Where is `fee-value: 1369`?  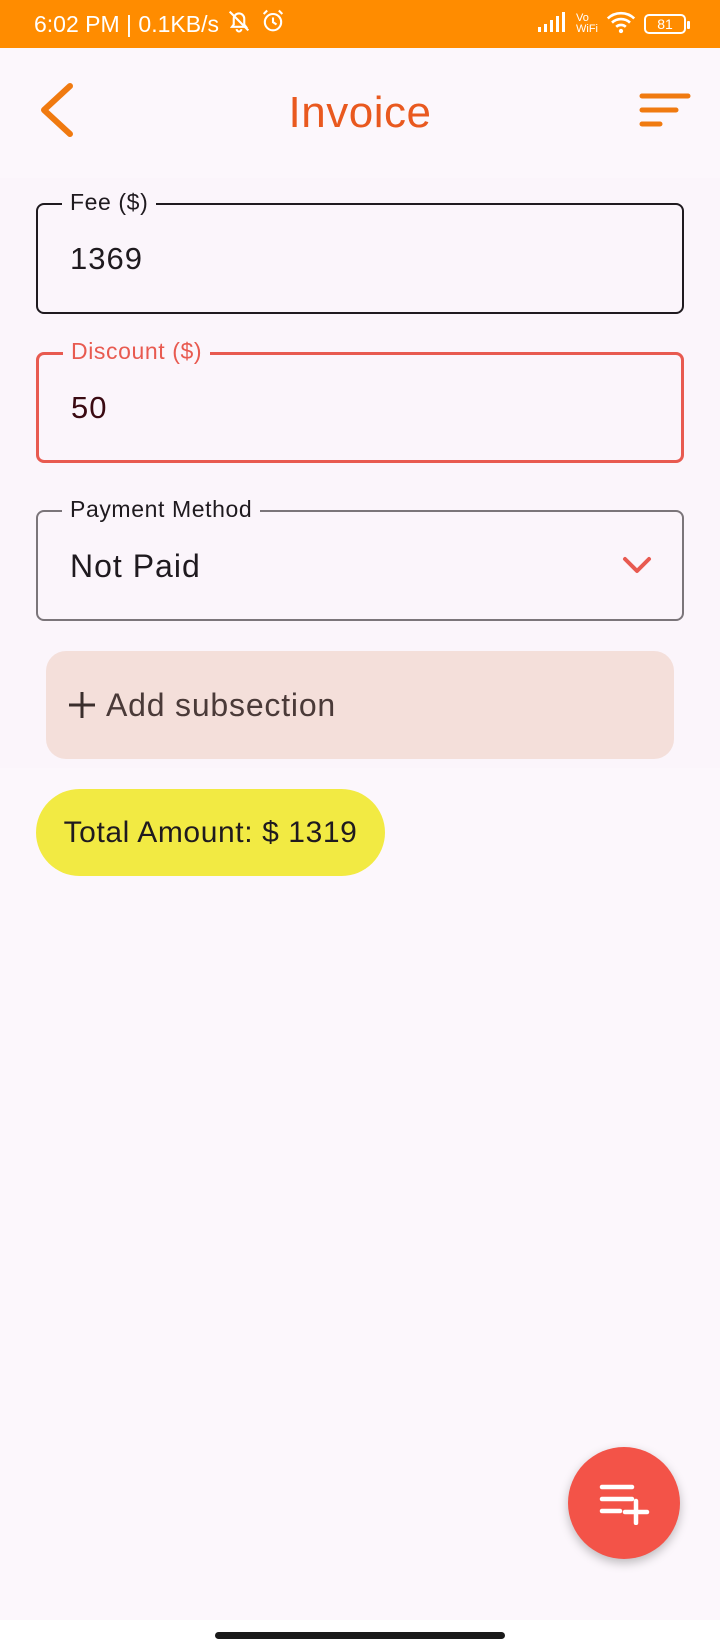
fee-value: 1369 is located at coordinates (106, 258).